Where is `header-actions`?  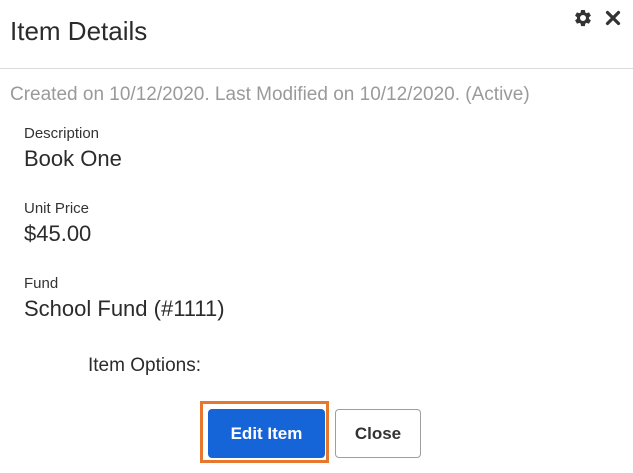
header-actions is located at coordinates (598, 18).